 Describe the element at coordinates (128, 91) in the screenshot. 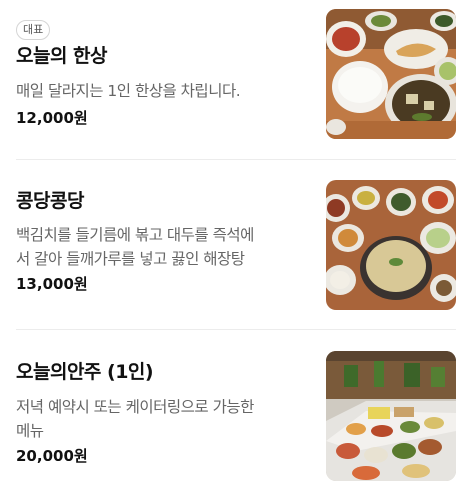

I see `menu-item-description: 매일 달라지는 1인 한상을 차립니다.` at that location.